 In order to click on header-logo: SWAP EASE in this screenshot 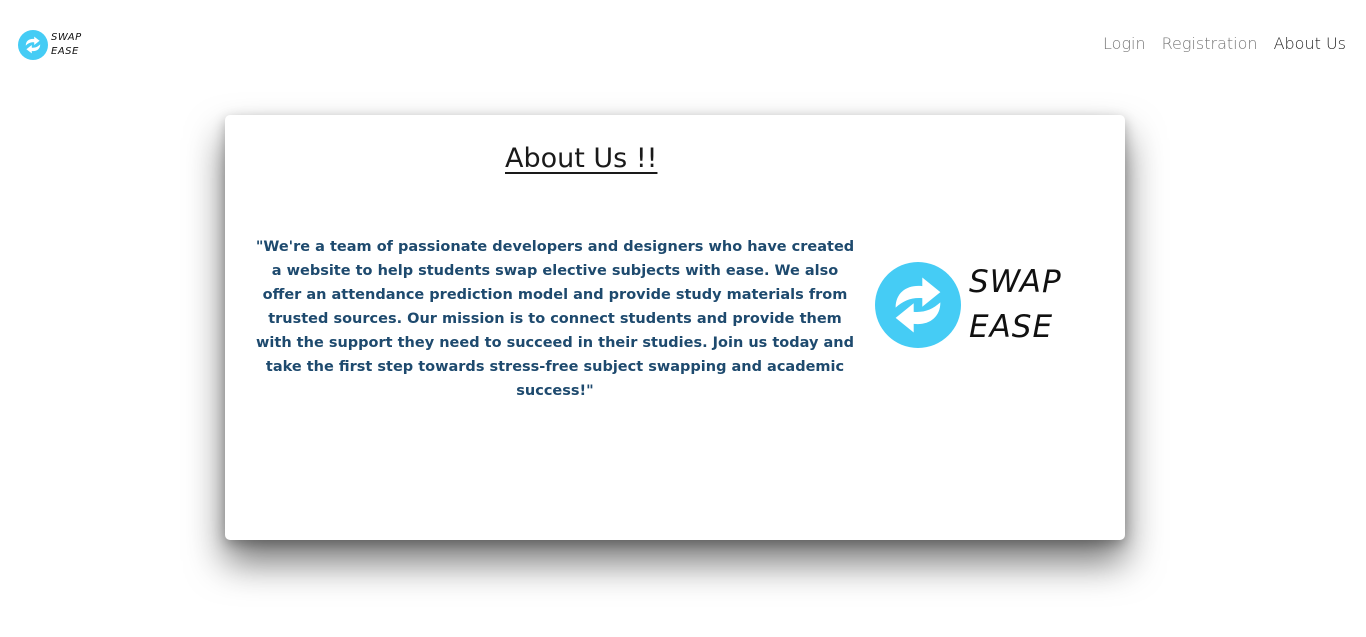, I will do `click(50, 45)`.